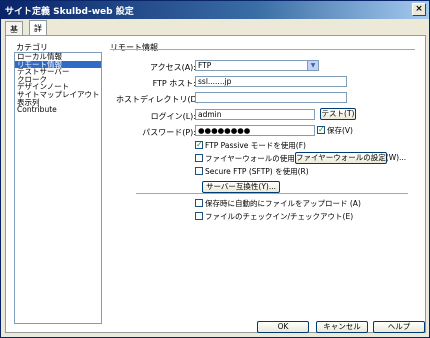 The width and height of the screenshot is (430, 338). Describe the element at coordinates (255, 114) in the screenshot. I see `login-input: admin` at that location.